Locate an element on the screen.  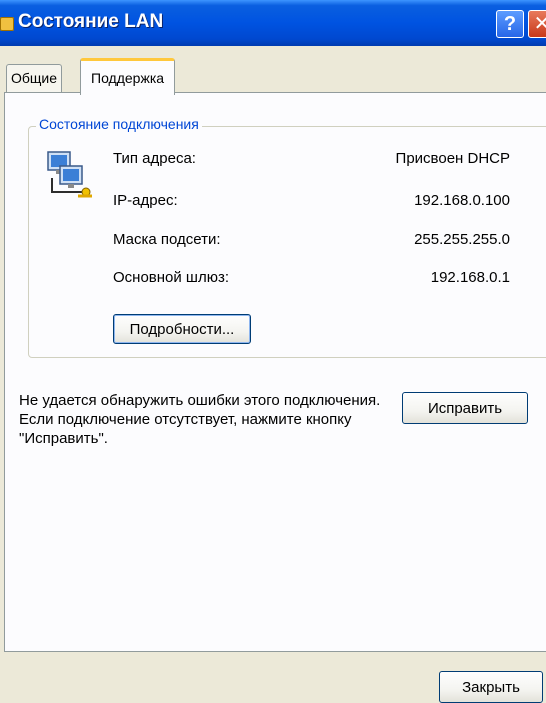
close-window-button: ✕ is located at coordinates (537, 24).